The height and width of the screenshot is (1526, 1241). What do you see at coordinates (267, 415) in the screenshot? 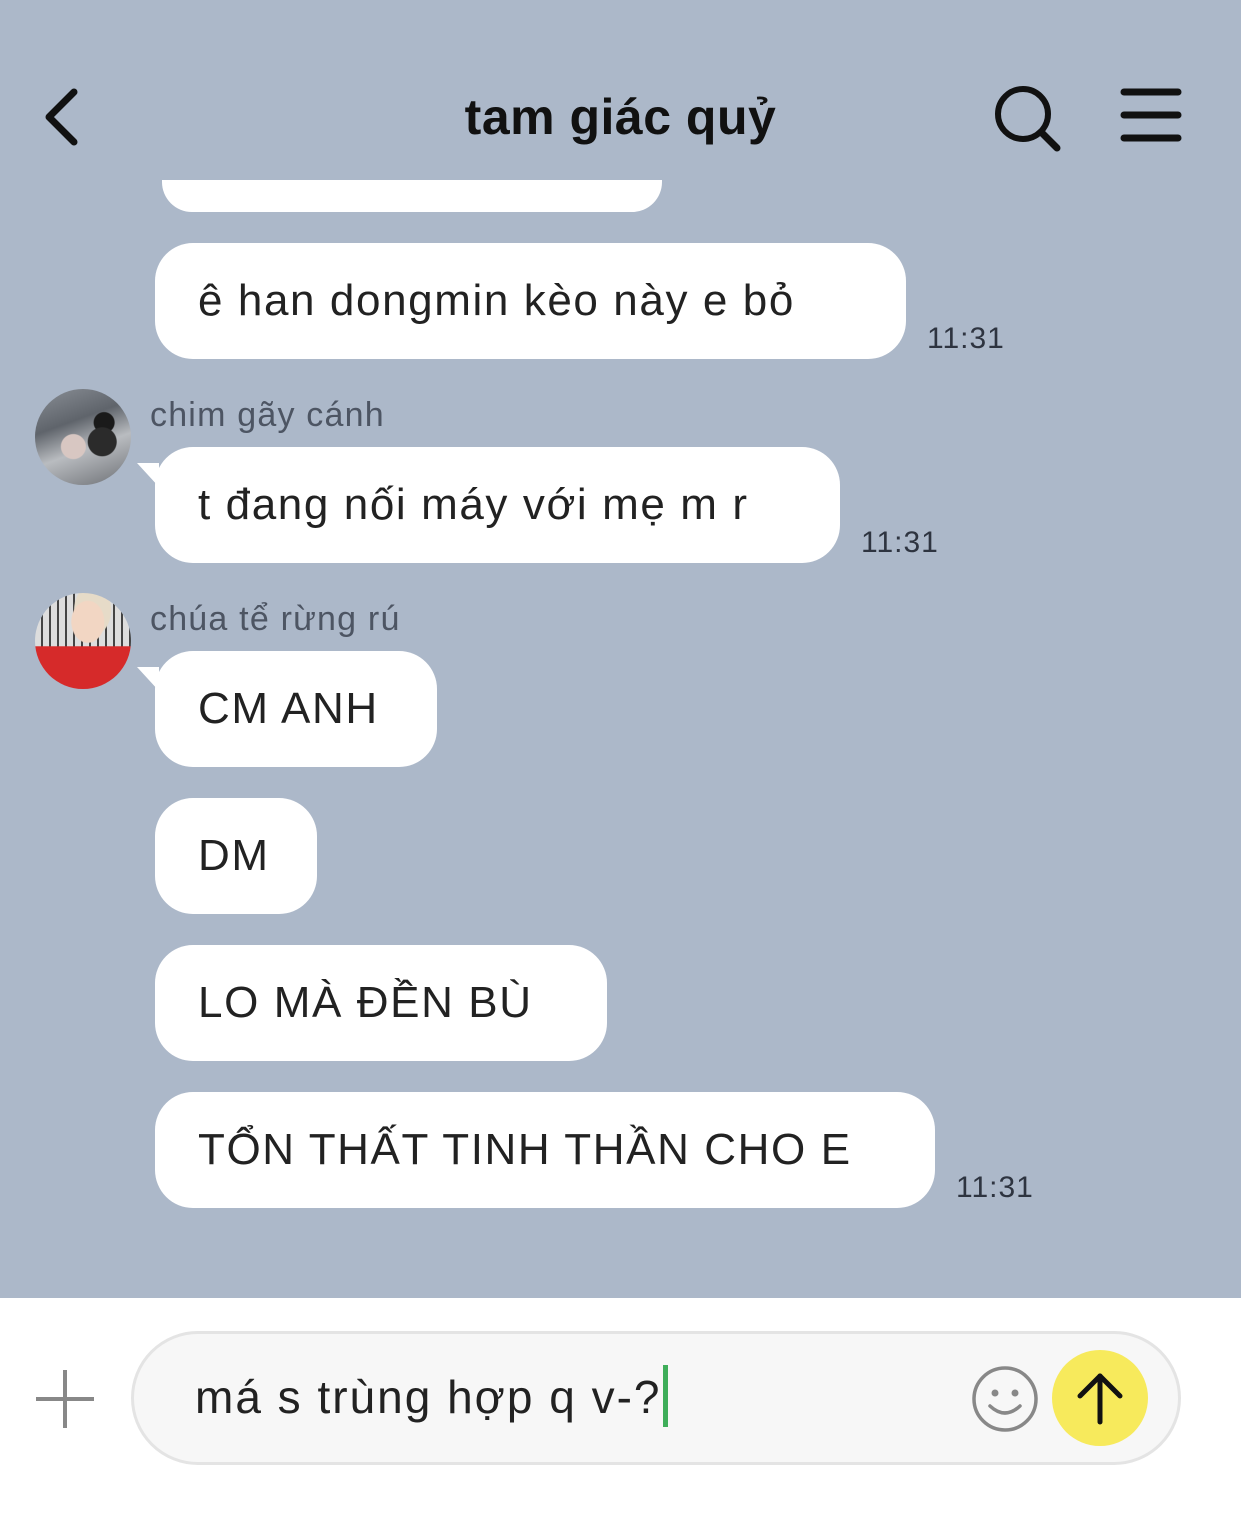
I see `sender-name: chim gãy cánh` at bounding box center [267, 415].